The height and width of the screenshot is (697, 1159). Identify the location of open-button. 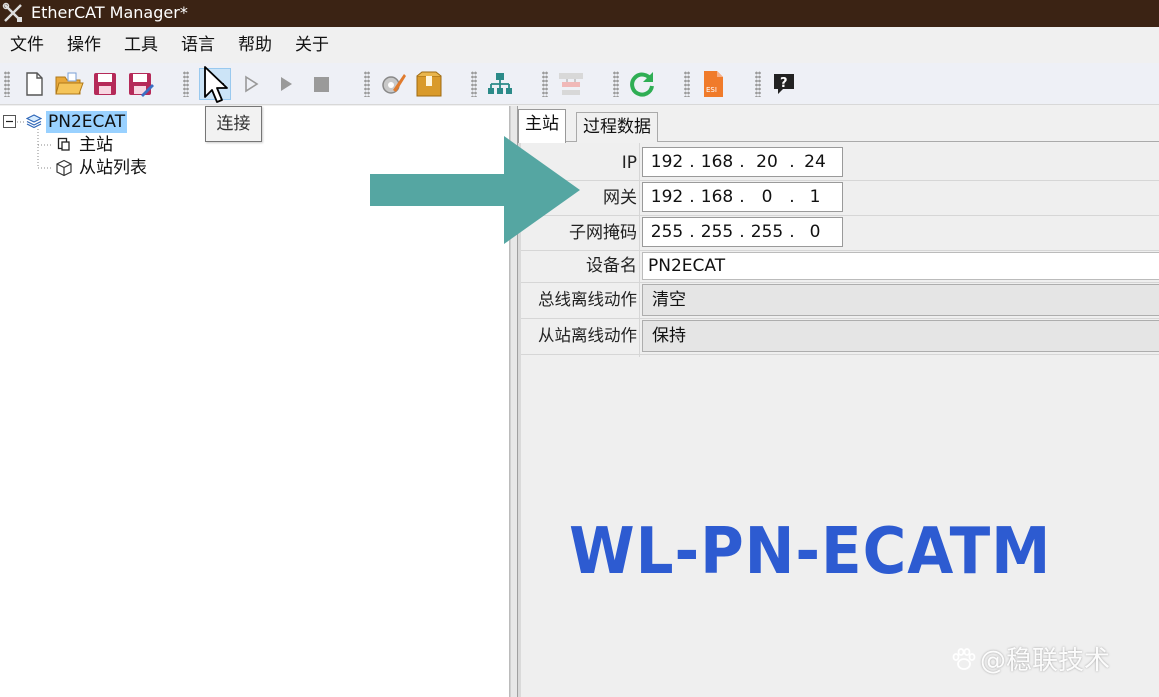
(69, 84).